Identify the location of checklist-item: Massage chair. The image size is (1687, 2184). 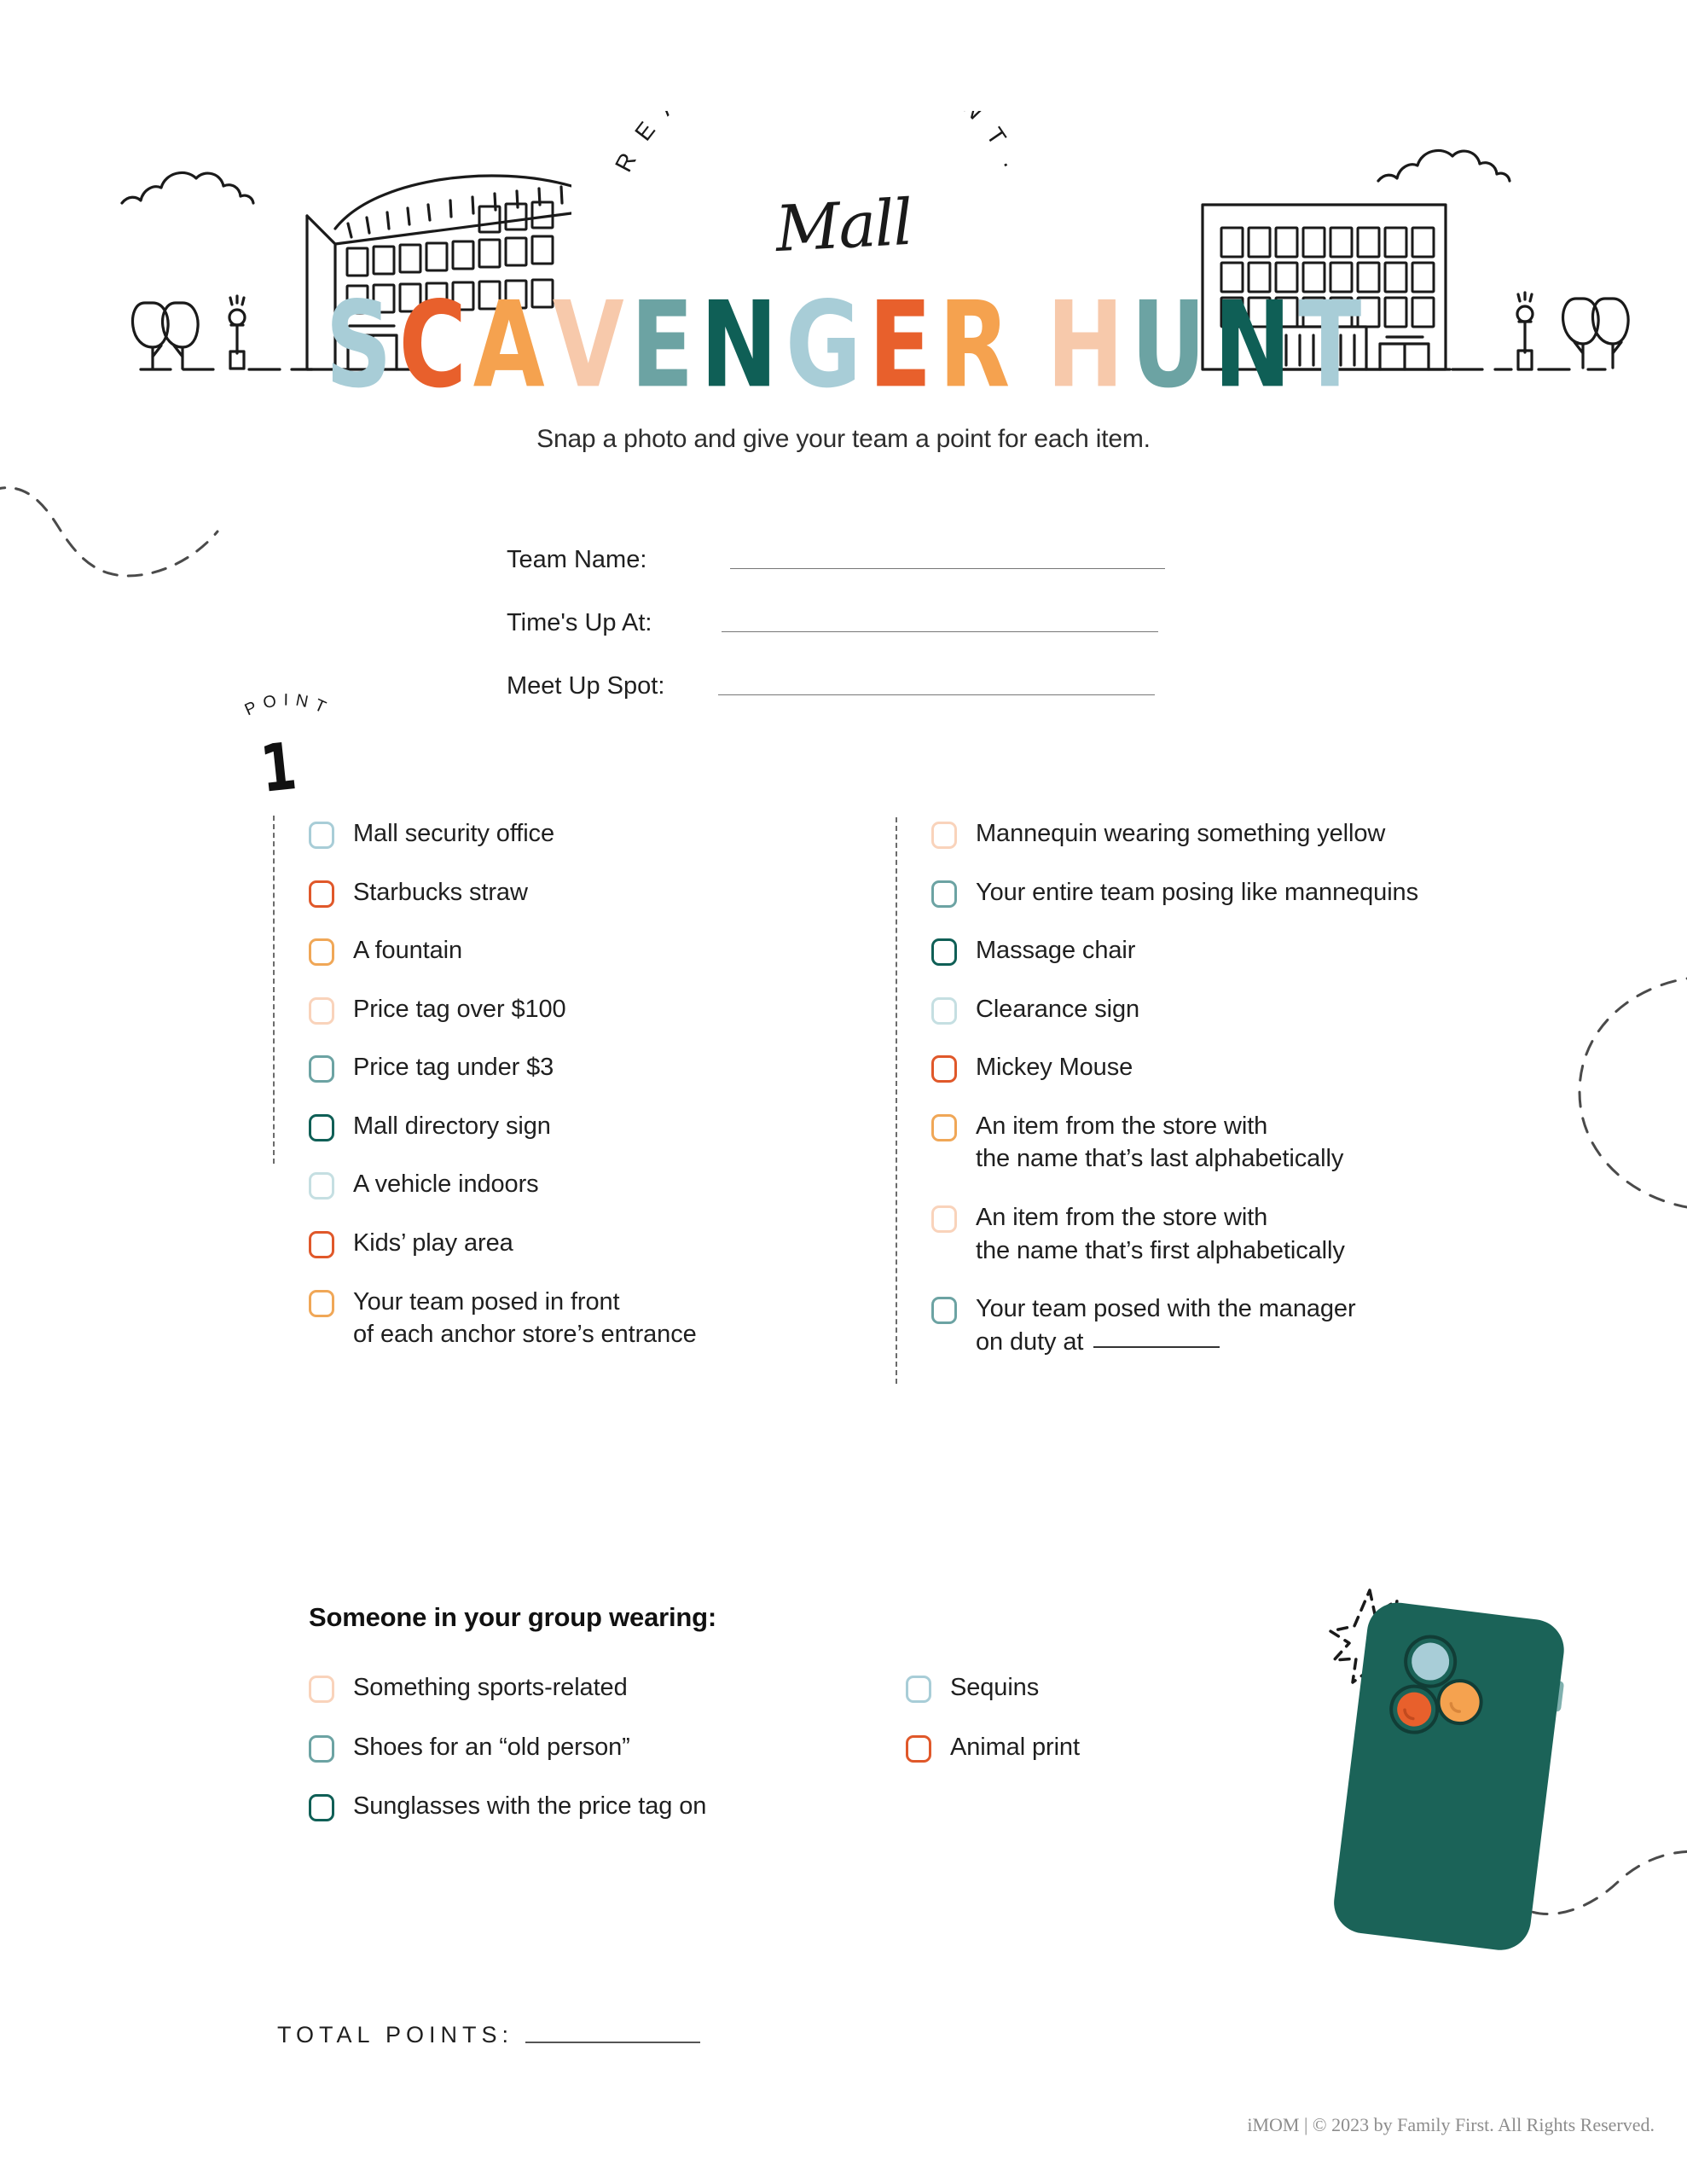
(1229, 950).